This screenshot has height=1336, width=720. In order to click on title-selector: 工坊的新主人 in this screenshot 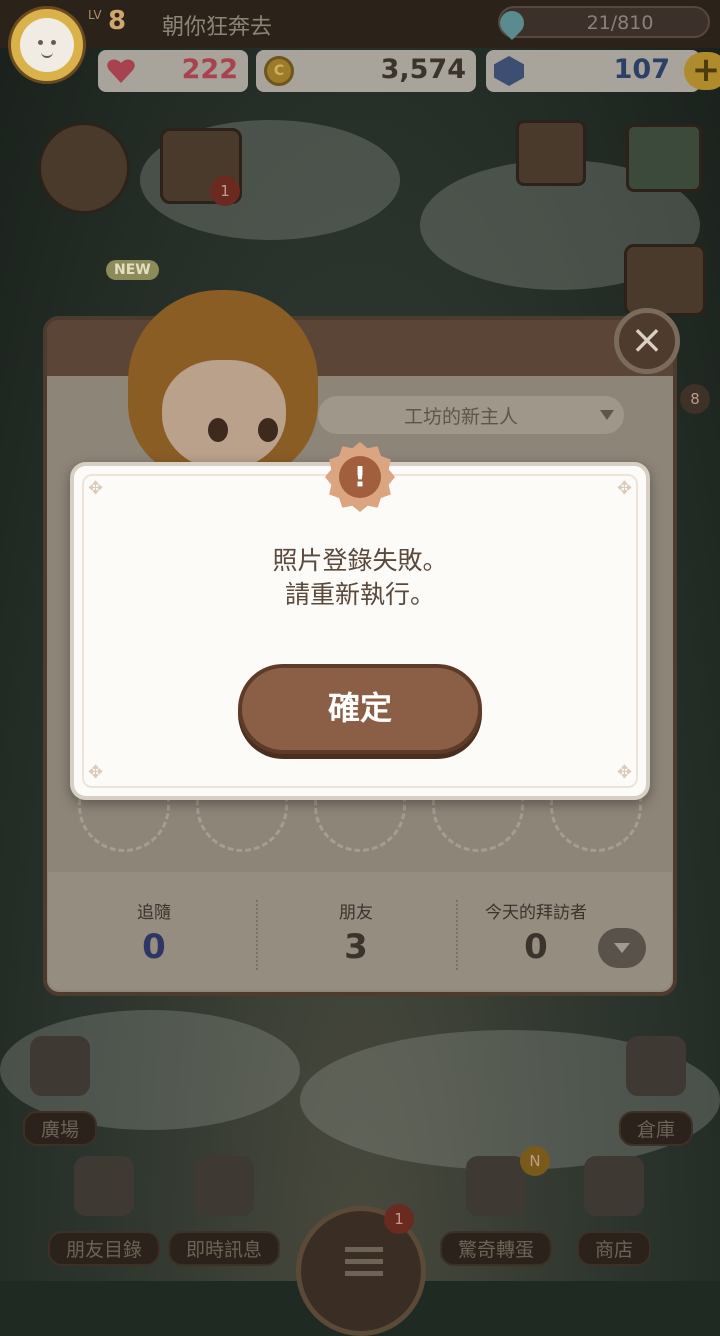, I will do `click(471, 415)`.